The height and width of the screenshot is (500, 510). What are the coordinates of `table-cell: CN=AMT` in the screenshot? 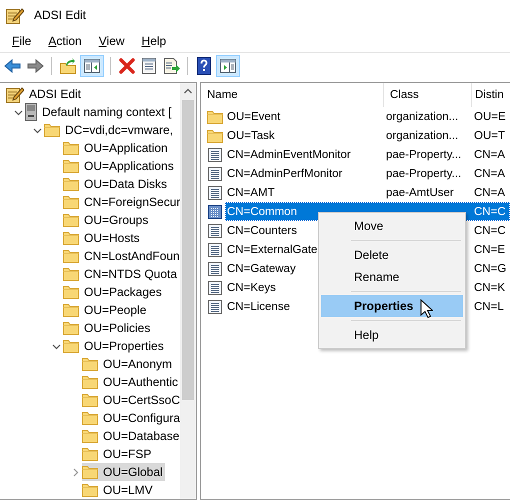 It's located at (250, 192).